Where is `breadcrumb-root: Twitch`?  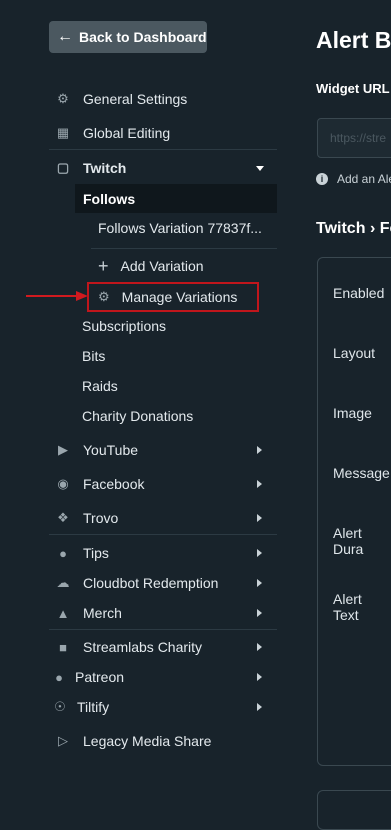
breadcrumb-root: Twitch is located at coordinates (340, 228).